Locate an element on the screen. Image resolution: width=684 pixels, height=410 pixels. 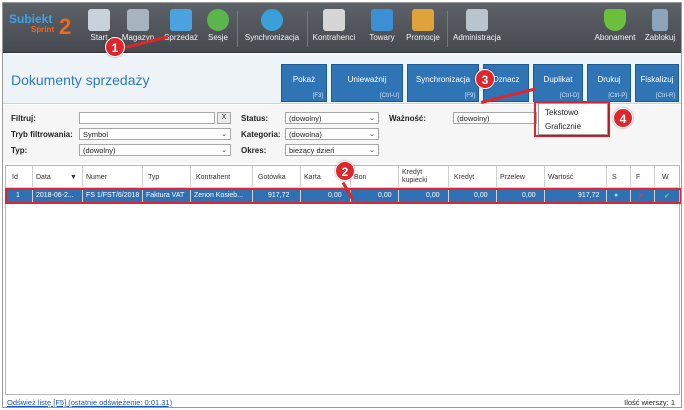
col-number: Numer is located at coordinates (96, 177).